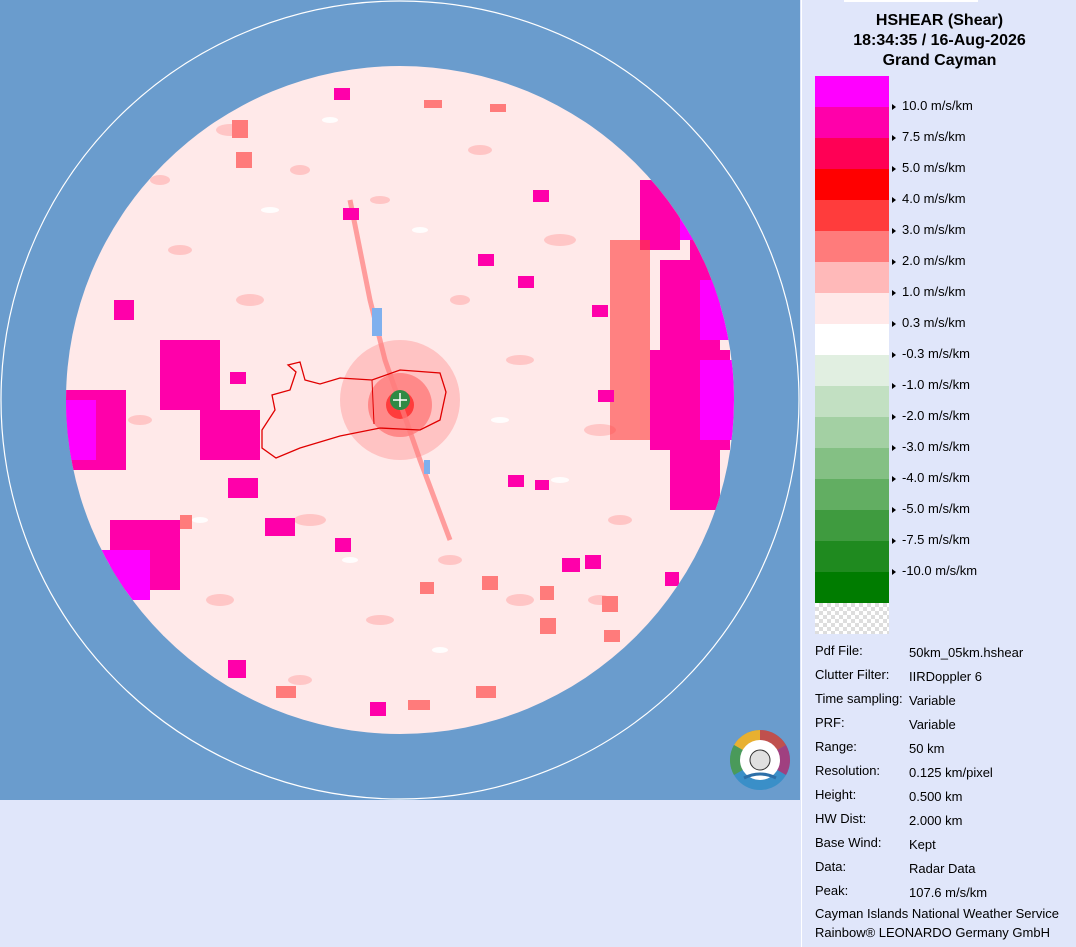 This screenshot has height=947, width=1076. Describe the element at coordinates (936, 446) in the screenshot. I see `legend-label-text: -3.0 m/s/km` at that location.